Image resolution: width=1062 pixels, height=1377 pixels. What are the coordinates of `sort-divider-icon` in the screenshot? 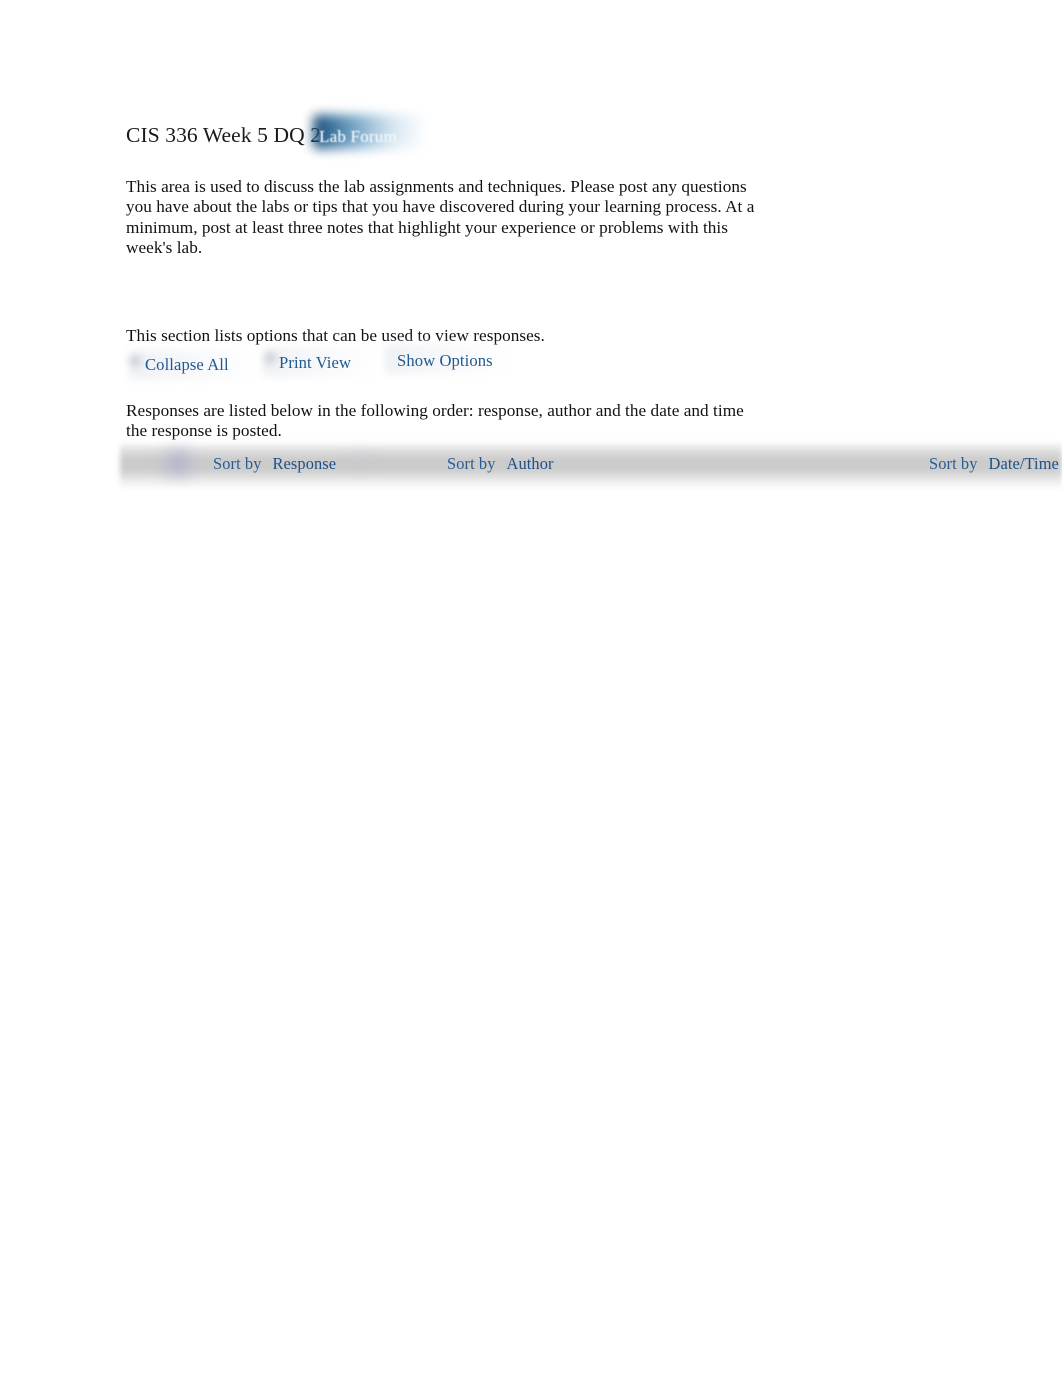 It's located at (361, 461).